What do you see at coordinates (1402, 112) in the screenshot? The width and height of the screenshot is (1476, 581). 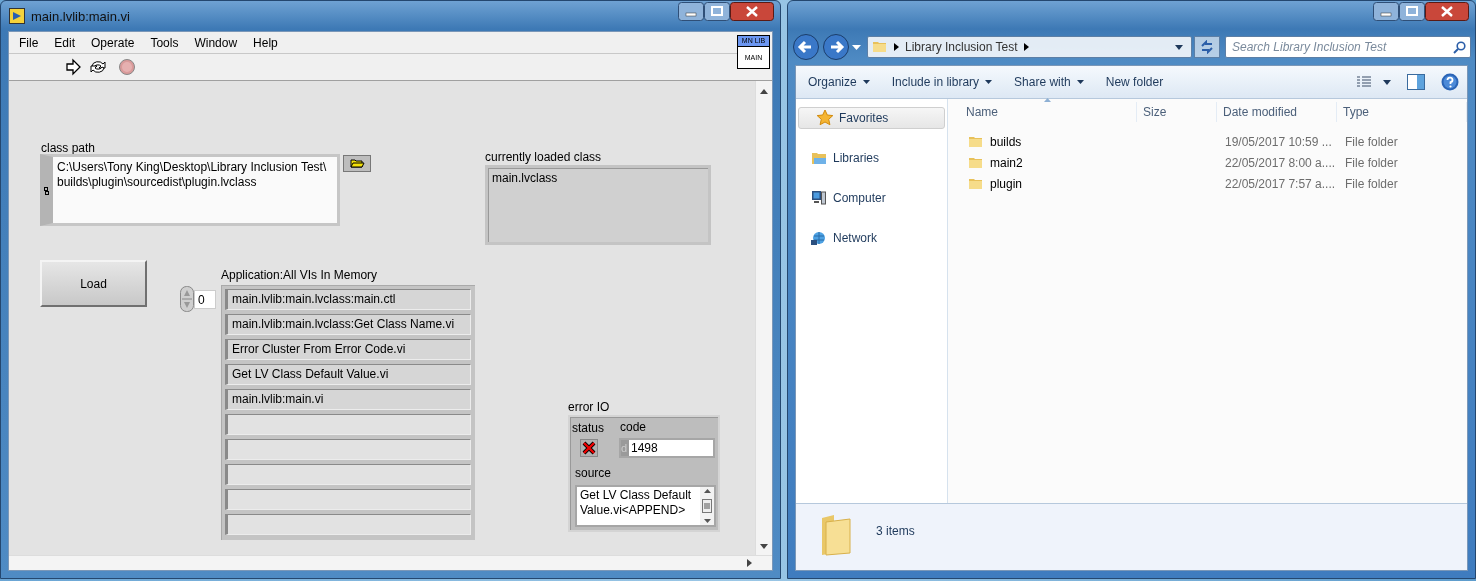 I see `column-header: Type` at bounding box center [1402, 112].